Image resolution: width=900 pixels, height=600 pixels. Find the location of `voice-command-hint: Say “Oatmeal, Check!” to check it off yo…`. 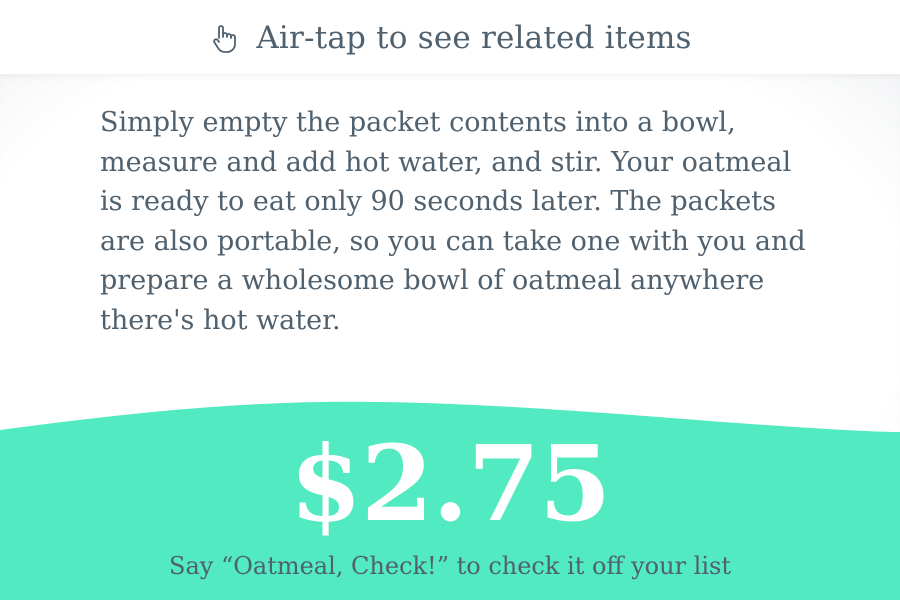

voice-command-hint: Say “Oatmeal, Check!” to check it off yo… is located at coordinates (450, 566).